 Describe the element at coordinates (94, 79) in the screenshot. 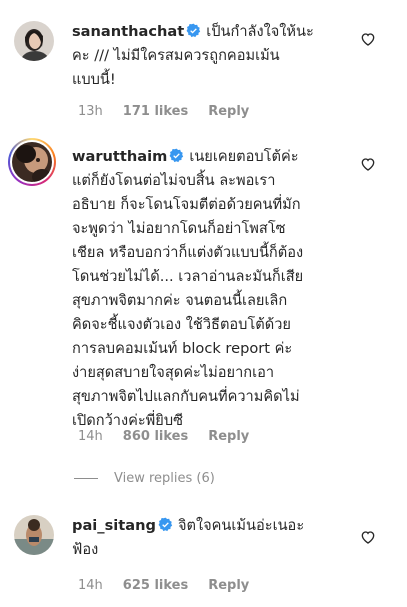

I see `comment-line: แบบนี้!` at that location.